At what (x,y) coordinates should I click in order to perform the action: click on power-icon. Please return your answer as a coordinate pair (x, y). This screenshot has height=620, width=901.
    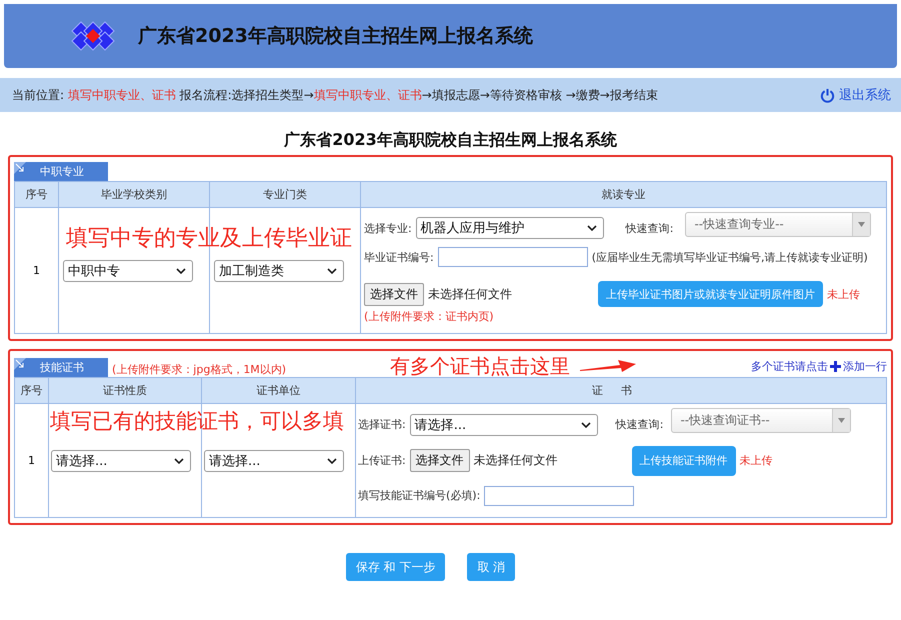
    Looking at the image, I should click on (827, 95).